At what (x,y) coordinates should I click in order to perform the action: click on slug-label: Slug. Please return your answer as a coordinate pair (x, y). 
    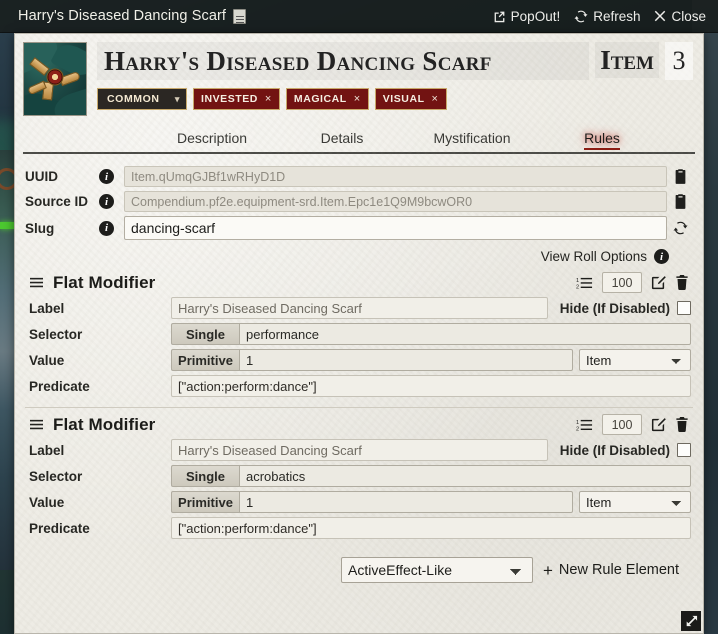
    Looking at the image, I should click on (40, 228).